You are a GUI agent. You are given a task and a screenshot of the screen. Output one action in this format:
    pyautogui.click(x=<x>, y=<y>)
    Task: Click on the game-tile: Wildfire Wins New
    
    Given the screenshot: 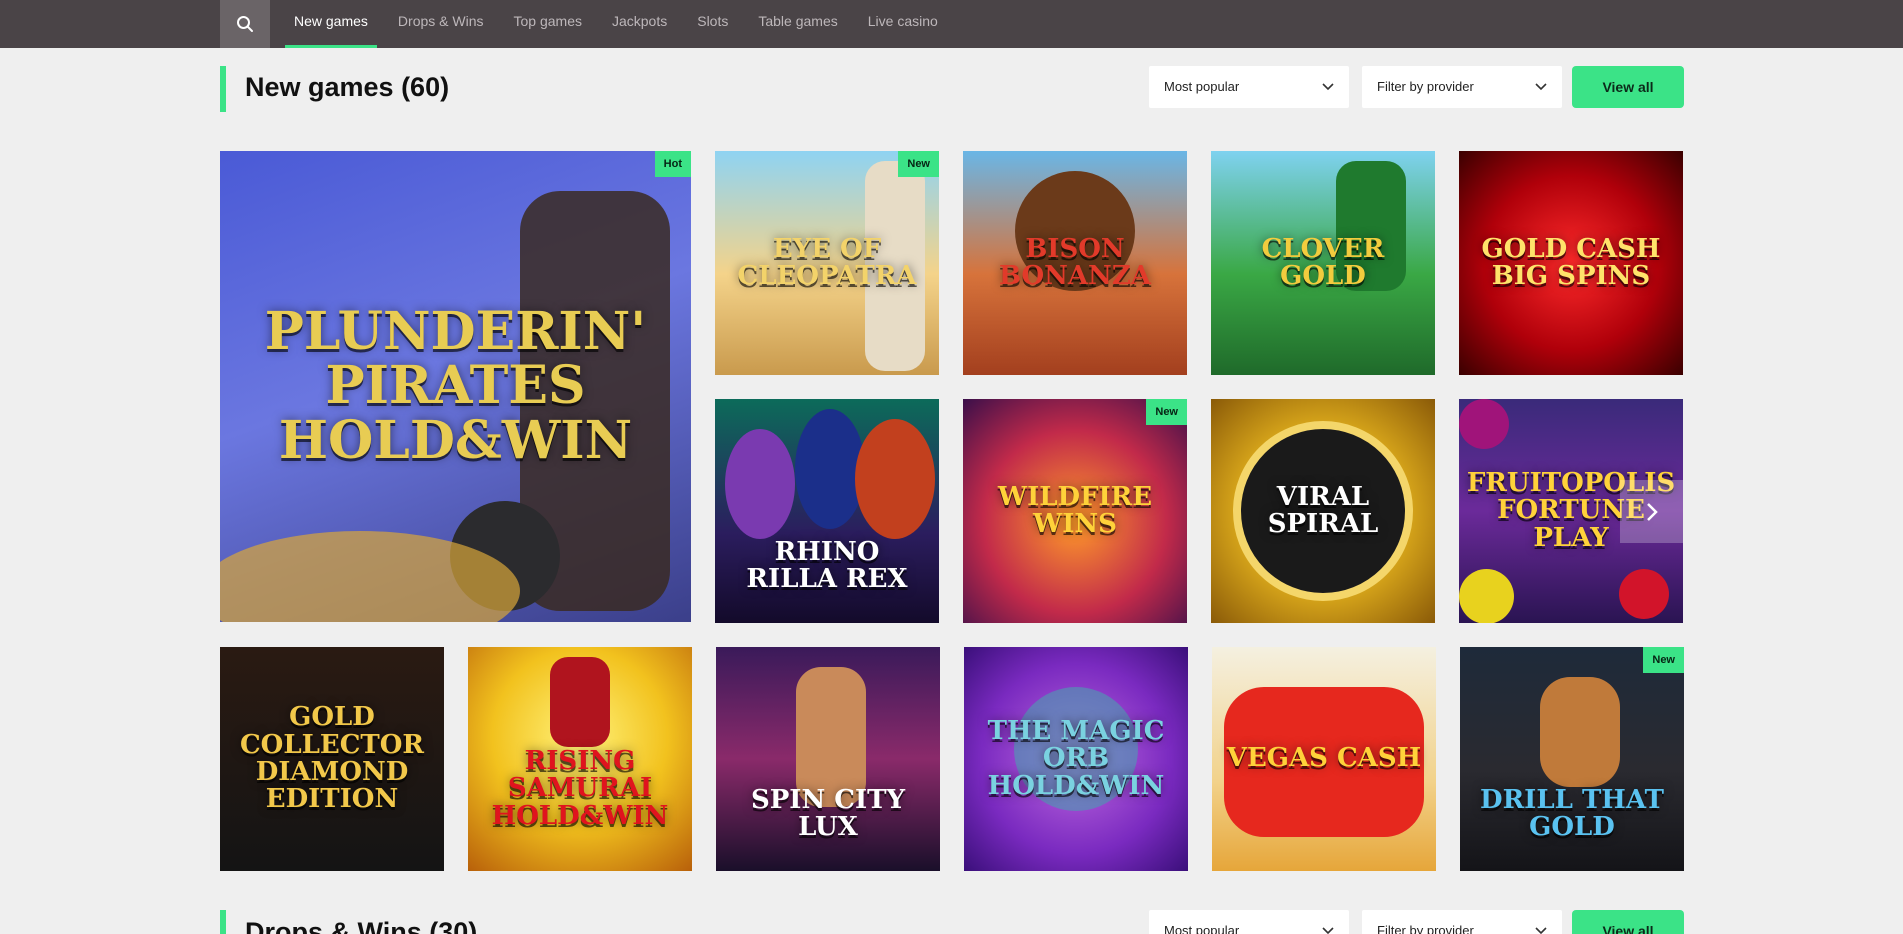 What is the action you would take?
    pyautogui.click(x=1075, y=511)
    